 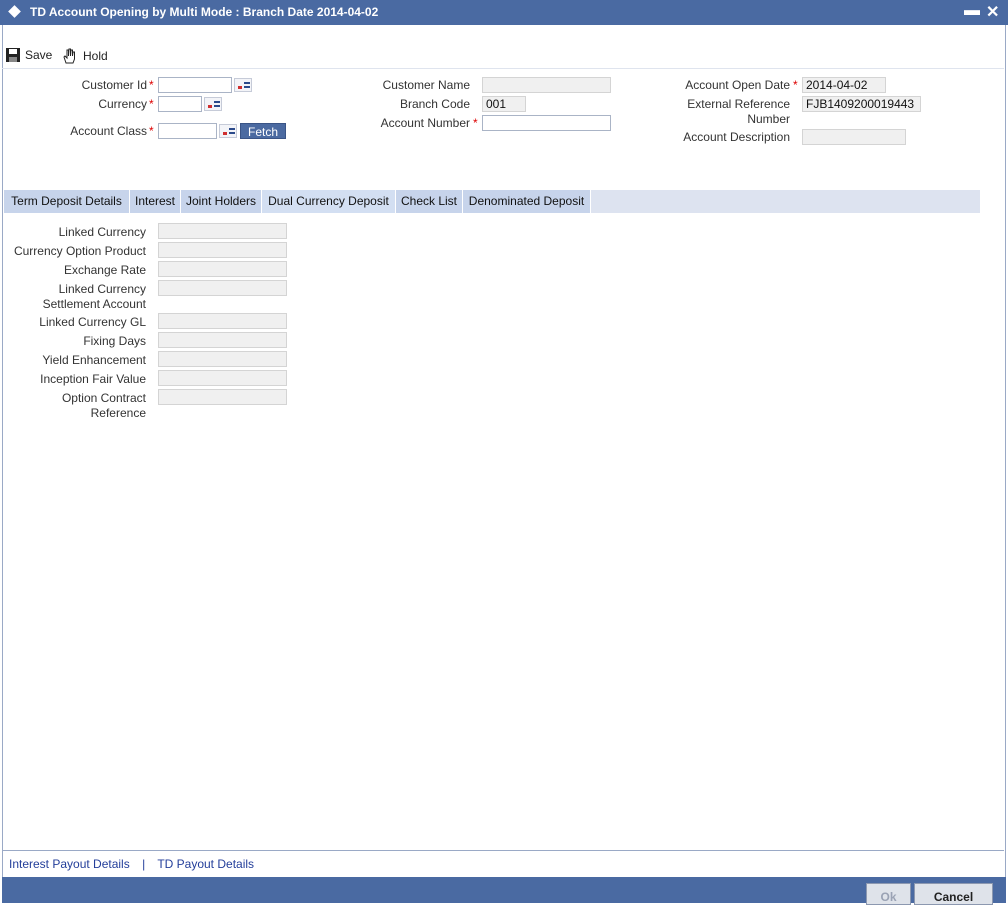 What do you see at coordinates (504, 104) in the screenshot?
I see `branch-code-field` at bounding box center [504, 104].